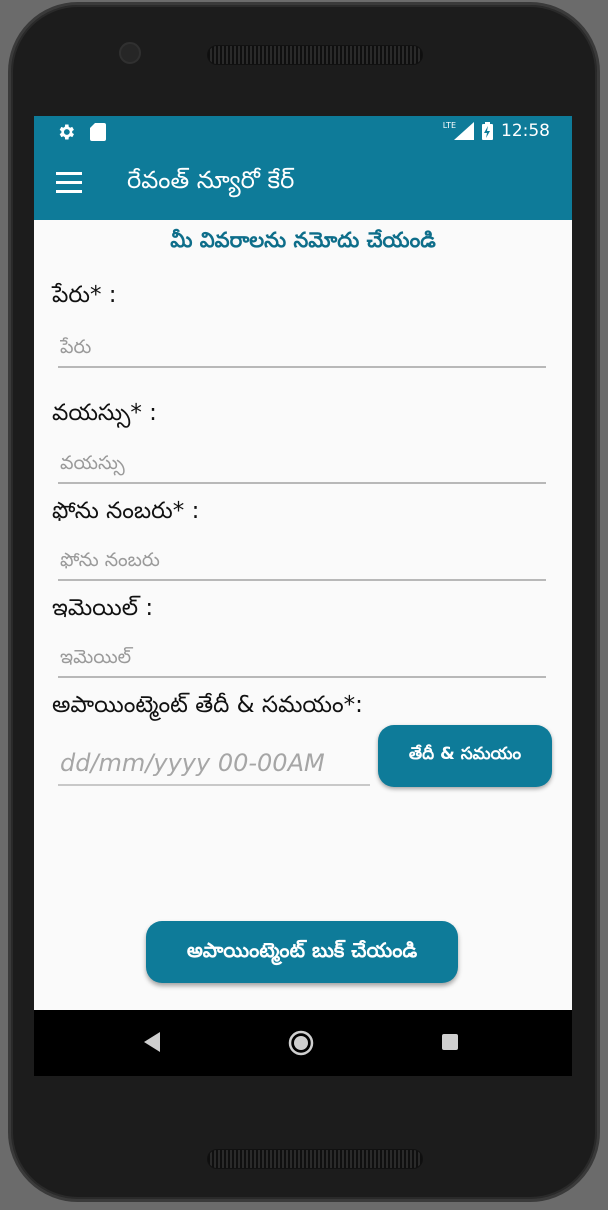 The height and width of the screenshot is (1210, 608). I want to click on bottom-speaker, so click(315, 1159).